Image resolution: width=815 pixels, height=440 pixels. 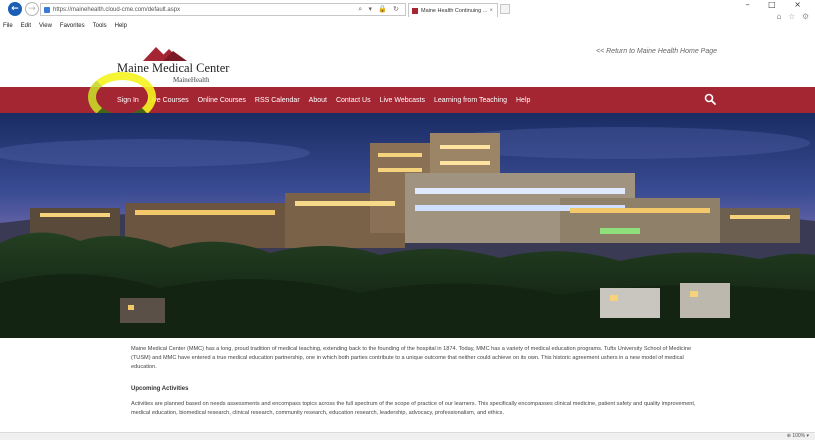 What do you see at coordinates (415, 10) in the screenshot?
I see `tab-favicon-icon` at bounding box center [415, 10].